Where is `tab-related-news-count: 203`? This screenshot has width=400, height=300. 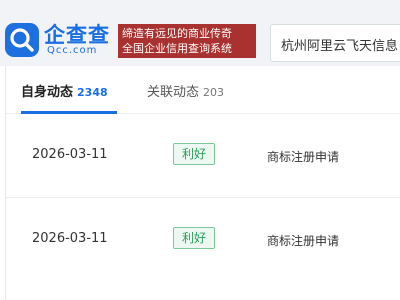 tab-related-news-count: 203 is located at coordinates (214, 92).